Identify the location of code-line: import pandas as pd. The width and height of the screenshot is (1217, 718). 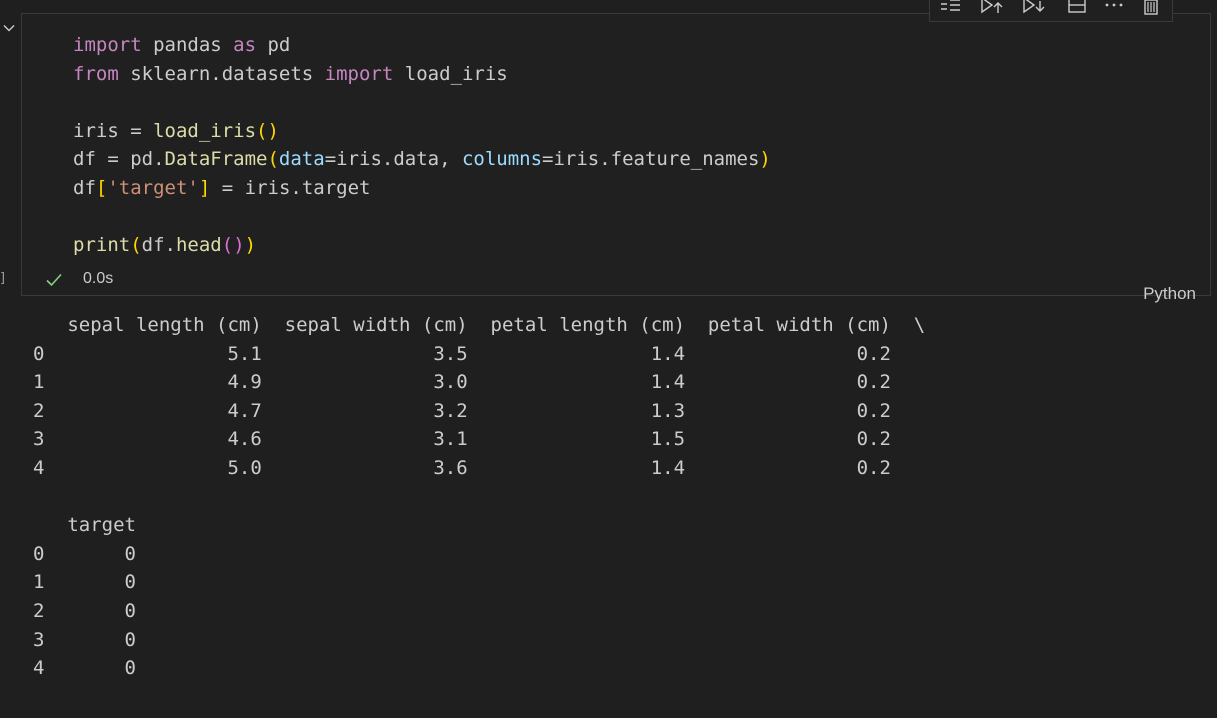
(181, 45).